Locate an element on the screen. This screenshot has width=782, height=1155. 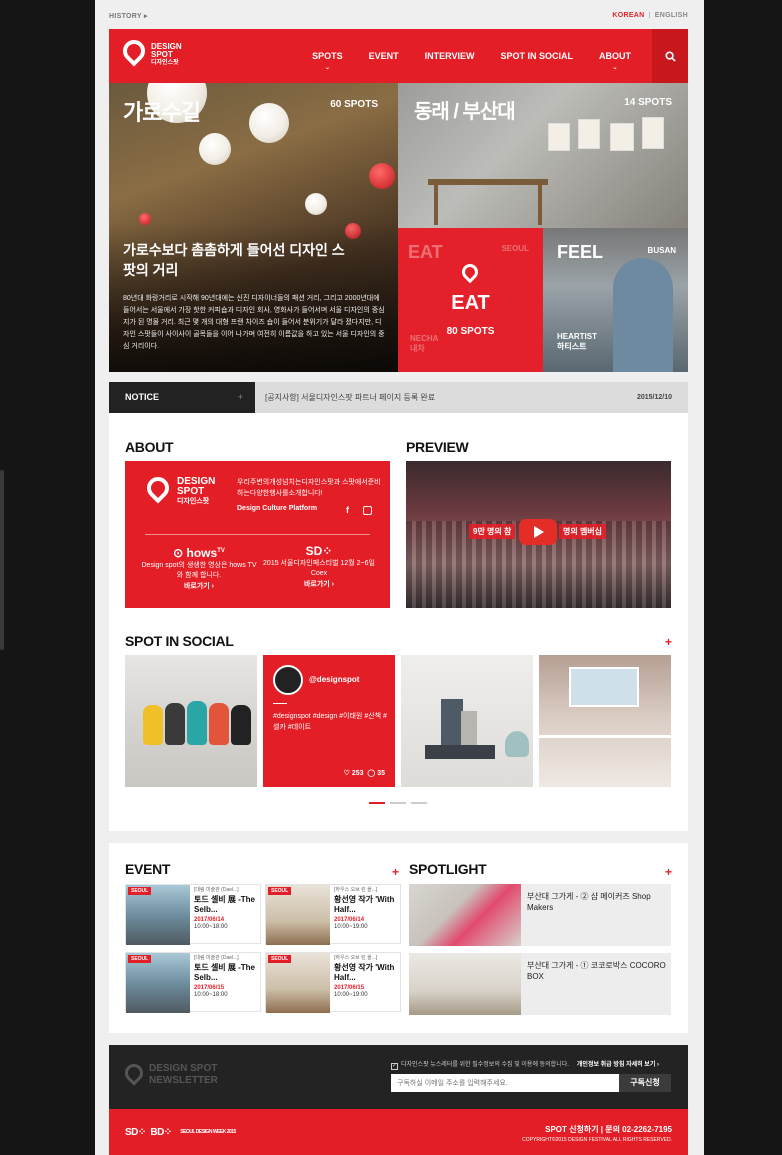
nav-social-label: SPOT IN SOCIAL is located at coordinates (536, 56).